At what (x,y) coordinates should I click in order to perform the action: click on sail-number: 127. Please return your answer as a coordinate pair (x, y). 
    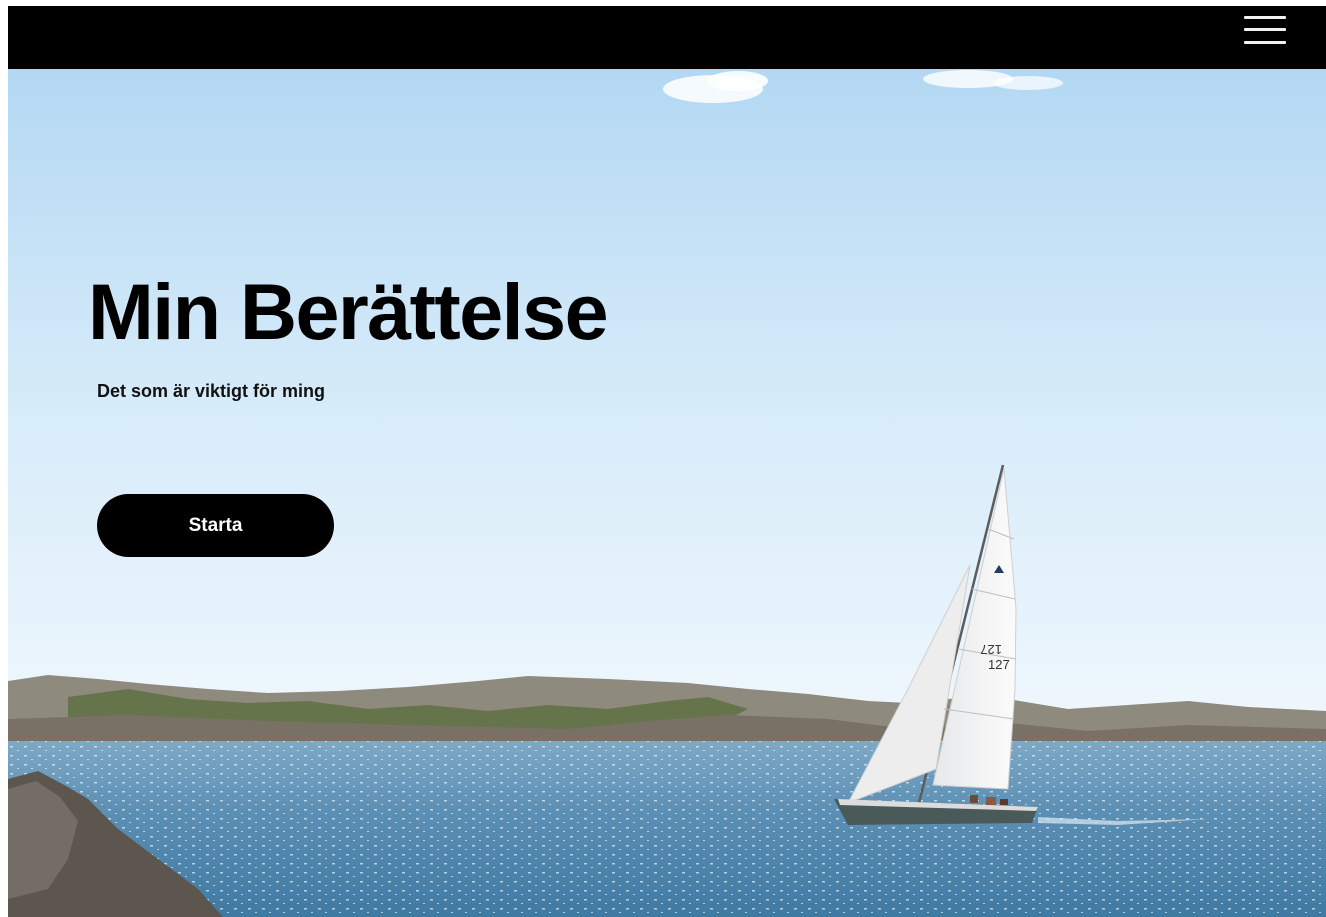
    Looking at the image, I should click on (991, 649).